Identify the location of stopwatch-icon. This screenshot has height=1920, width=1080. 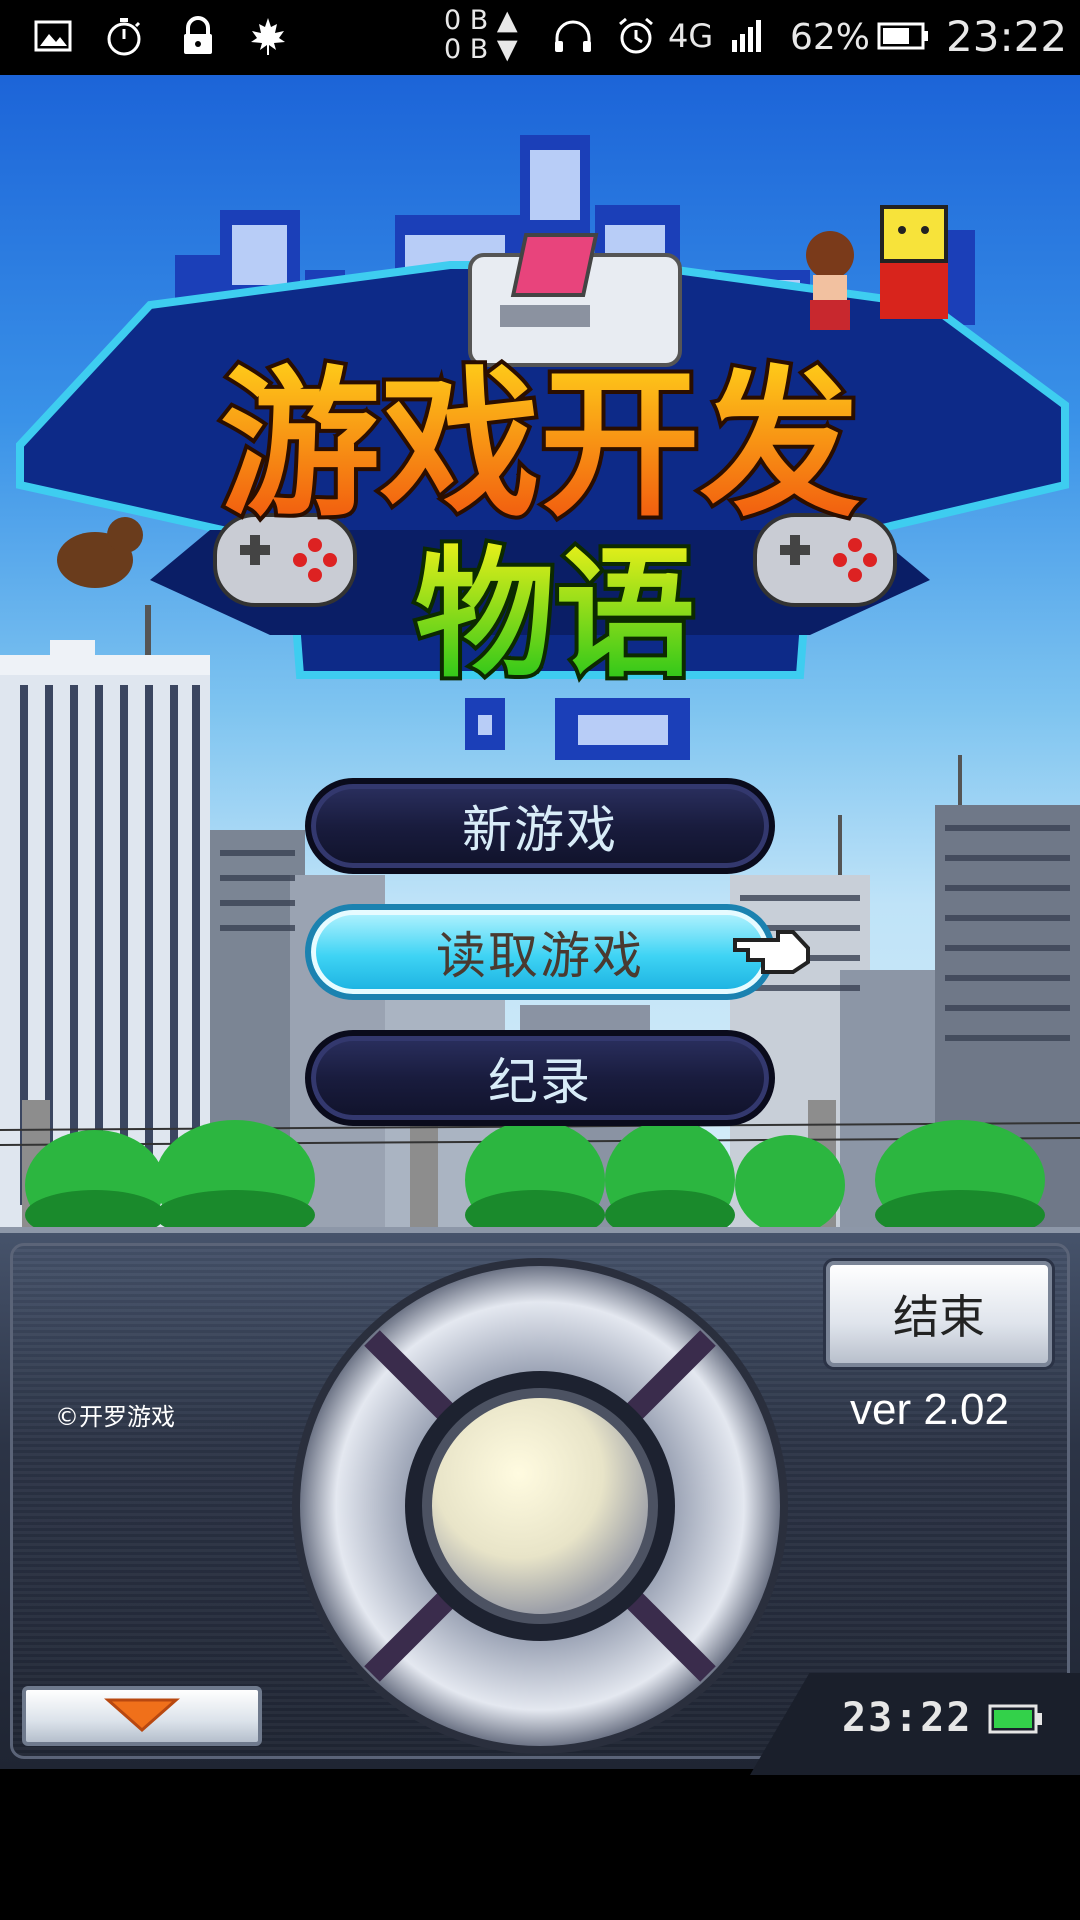
(124, 37).